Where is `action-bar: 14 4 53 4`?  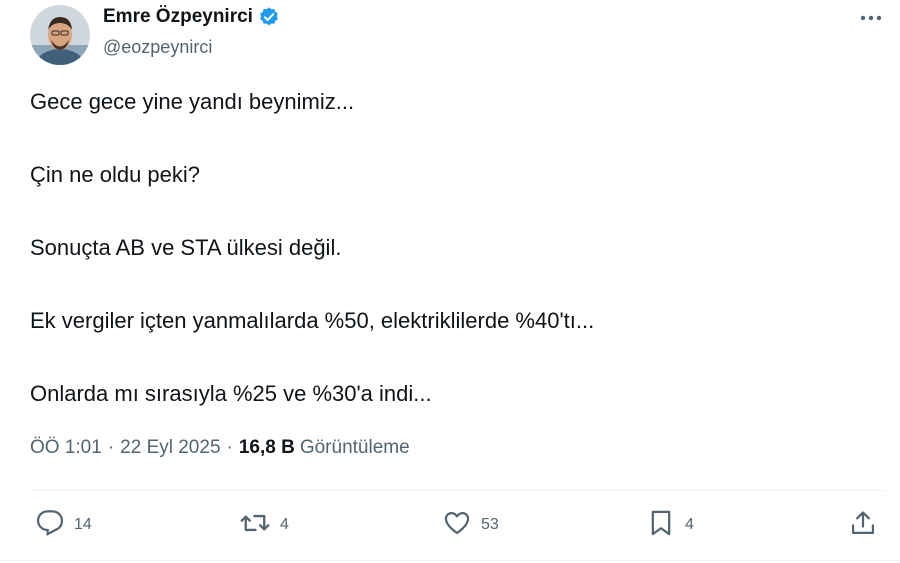 action-bar: 14 4 53 4 is located at coordinates (450, 525).